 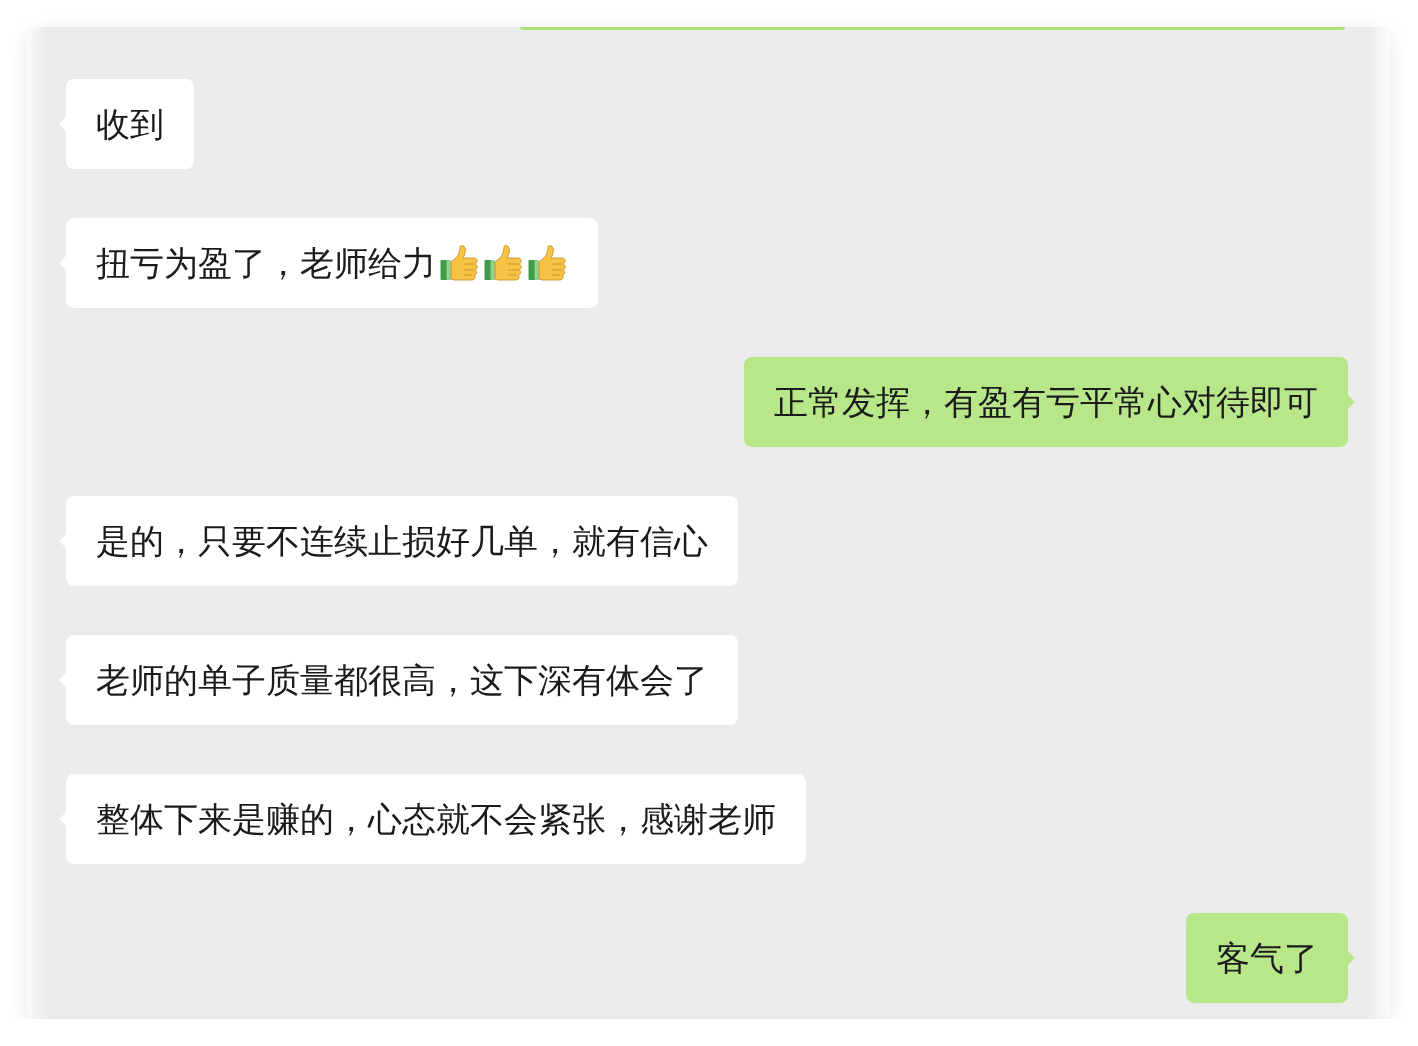 What do you see at coordinates (402, 541) in the screenshot?
I see `message-text: 是的，只要不连续止损好几单，就有信心` at bounding box center [402, 541].